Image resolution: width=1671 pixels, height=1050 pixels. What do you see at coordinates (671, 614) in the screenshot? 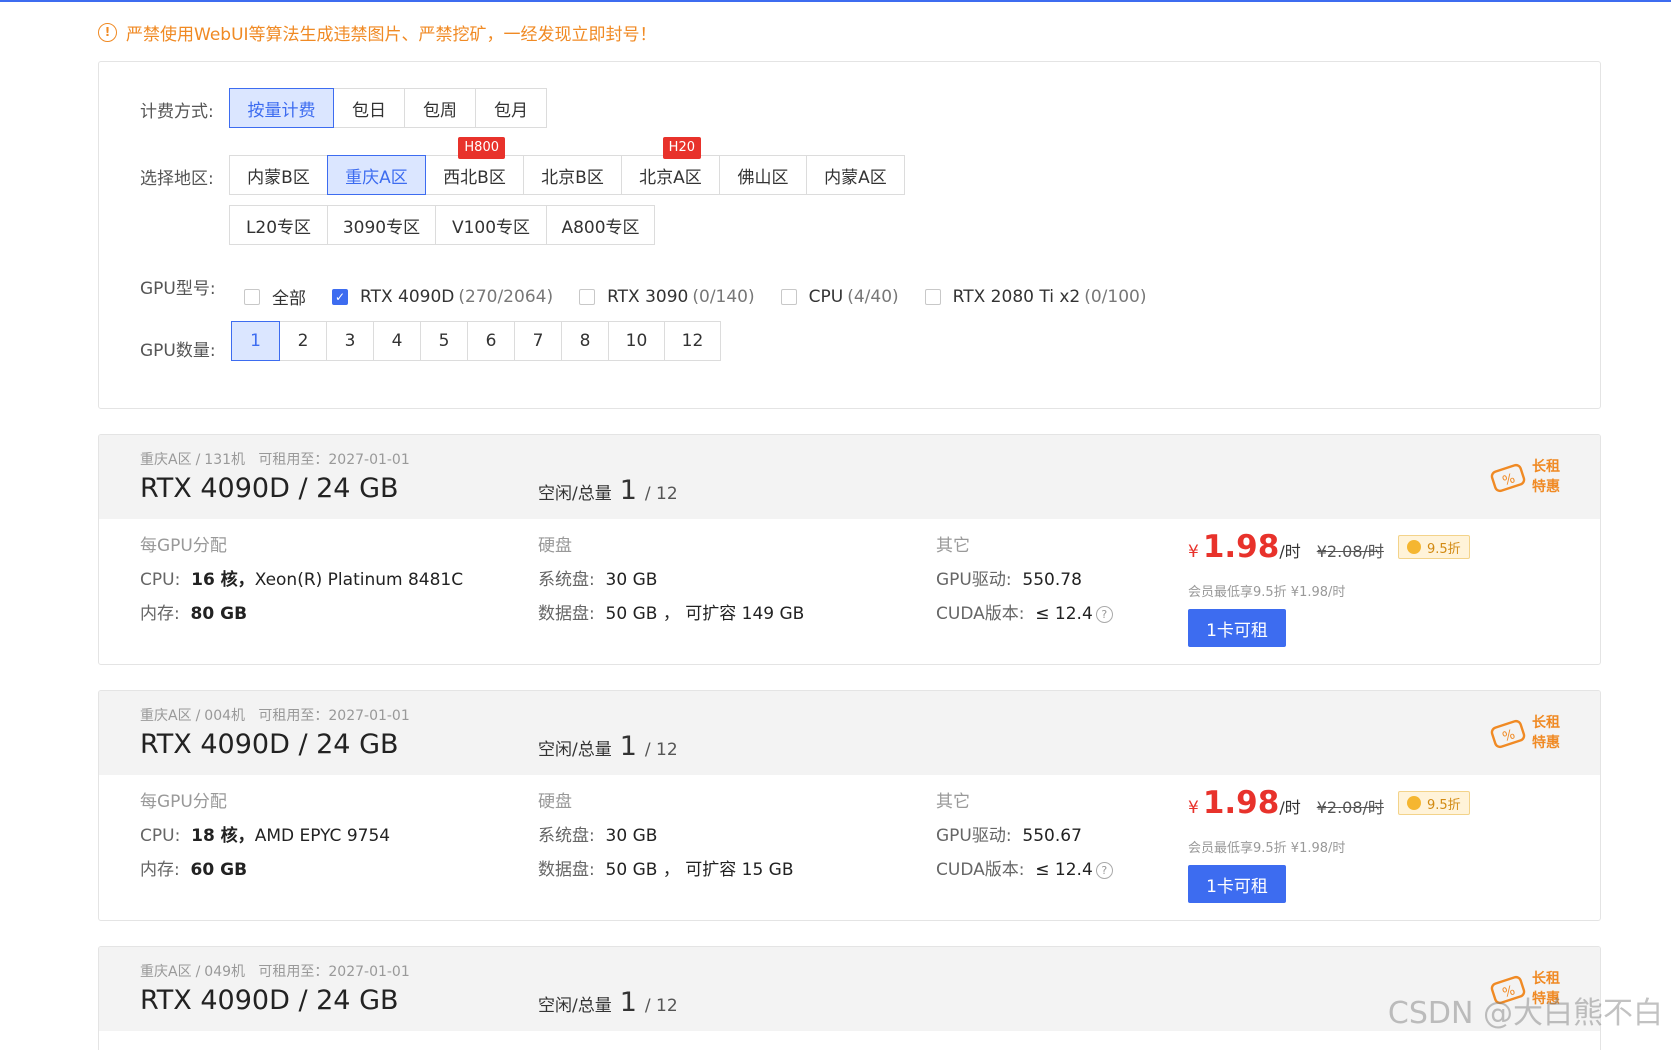
I see `data-disk-spec: 数据盘: 50 GB ， 可扩容 149 GB` at bounding box center [671, 614].